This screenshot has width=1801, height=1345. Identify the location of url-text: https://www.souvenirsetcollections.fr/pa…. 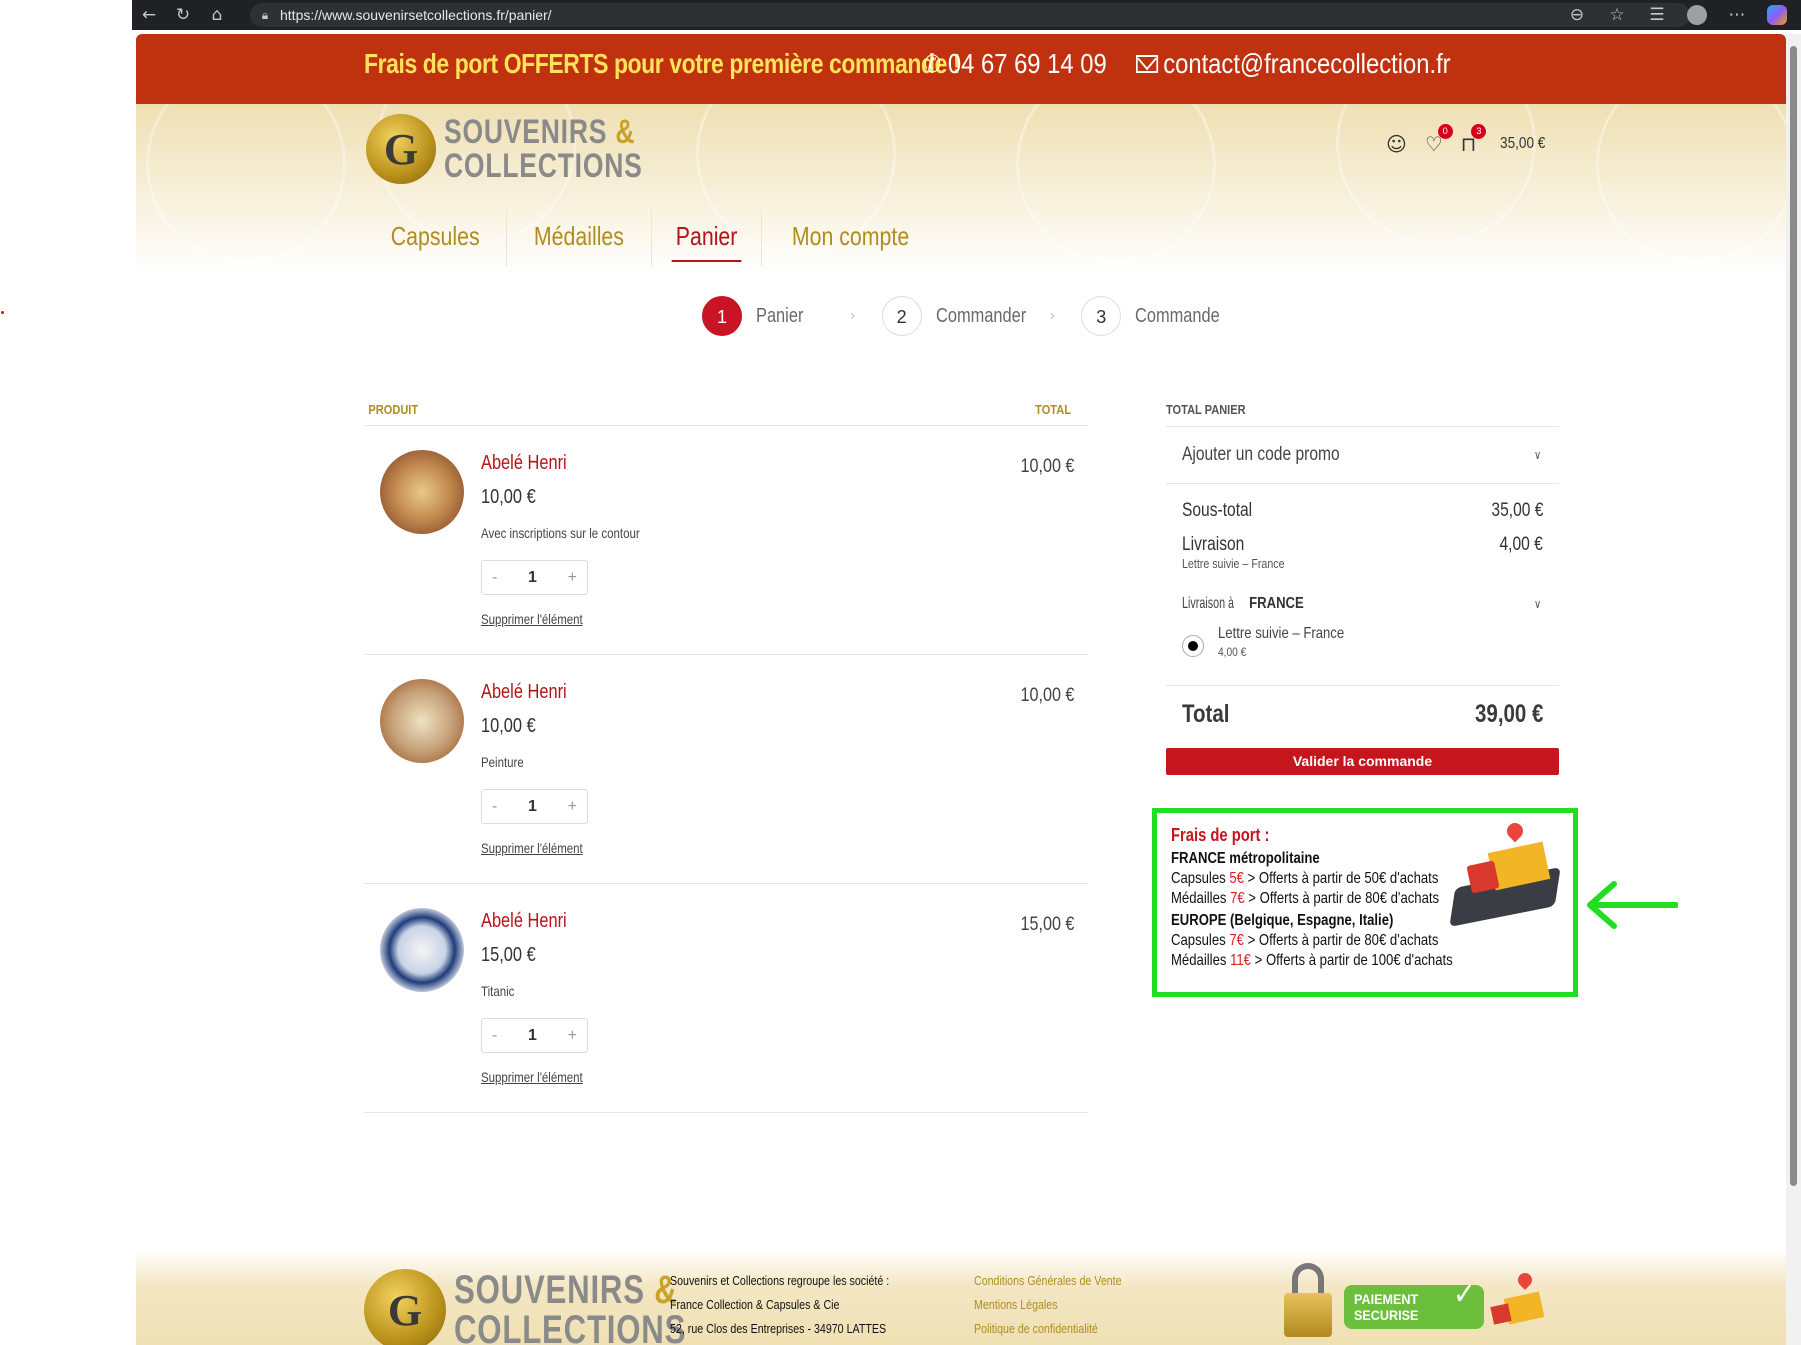
(416, 15).